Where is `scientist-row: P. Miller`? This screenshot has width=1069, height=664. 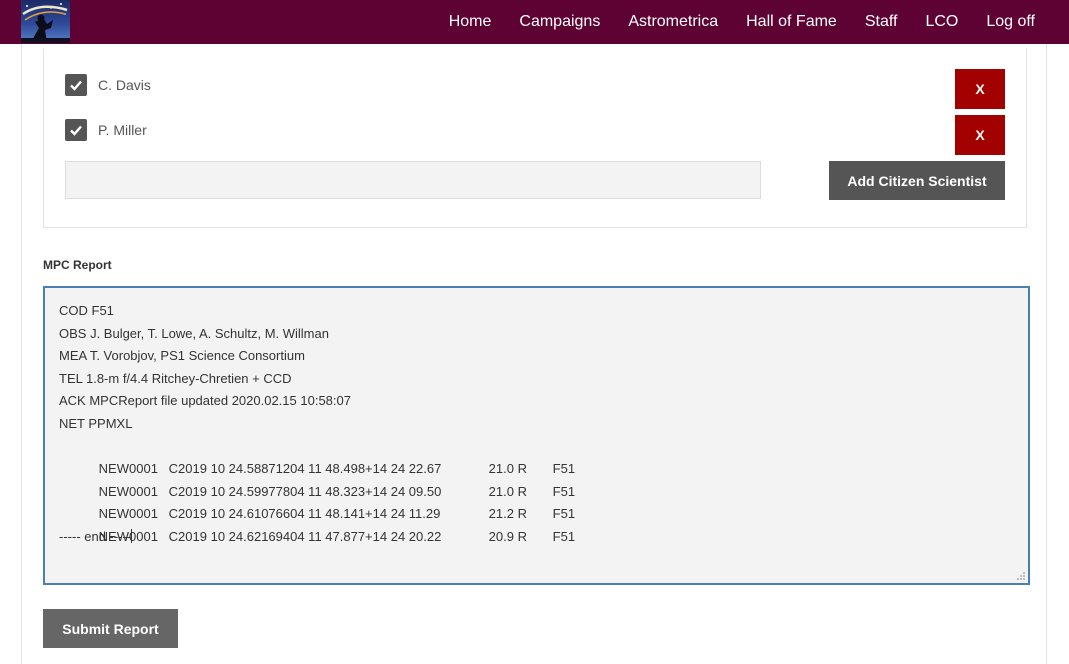
scientist-row: P. Miller is located at coordinates (106, 130).